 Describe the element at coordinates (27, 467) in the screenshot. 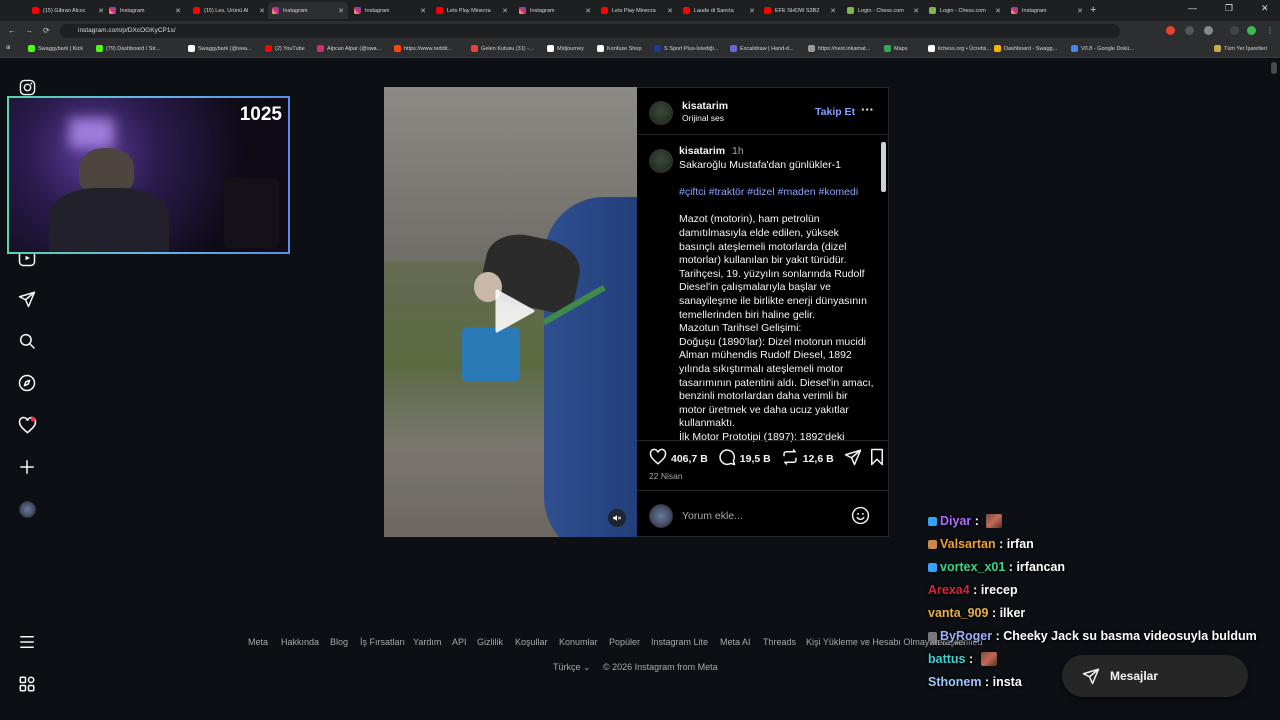

I see `create-icon` at that location.